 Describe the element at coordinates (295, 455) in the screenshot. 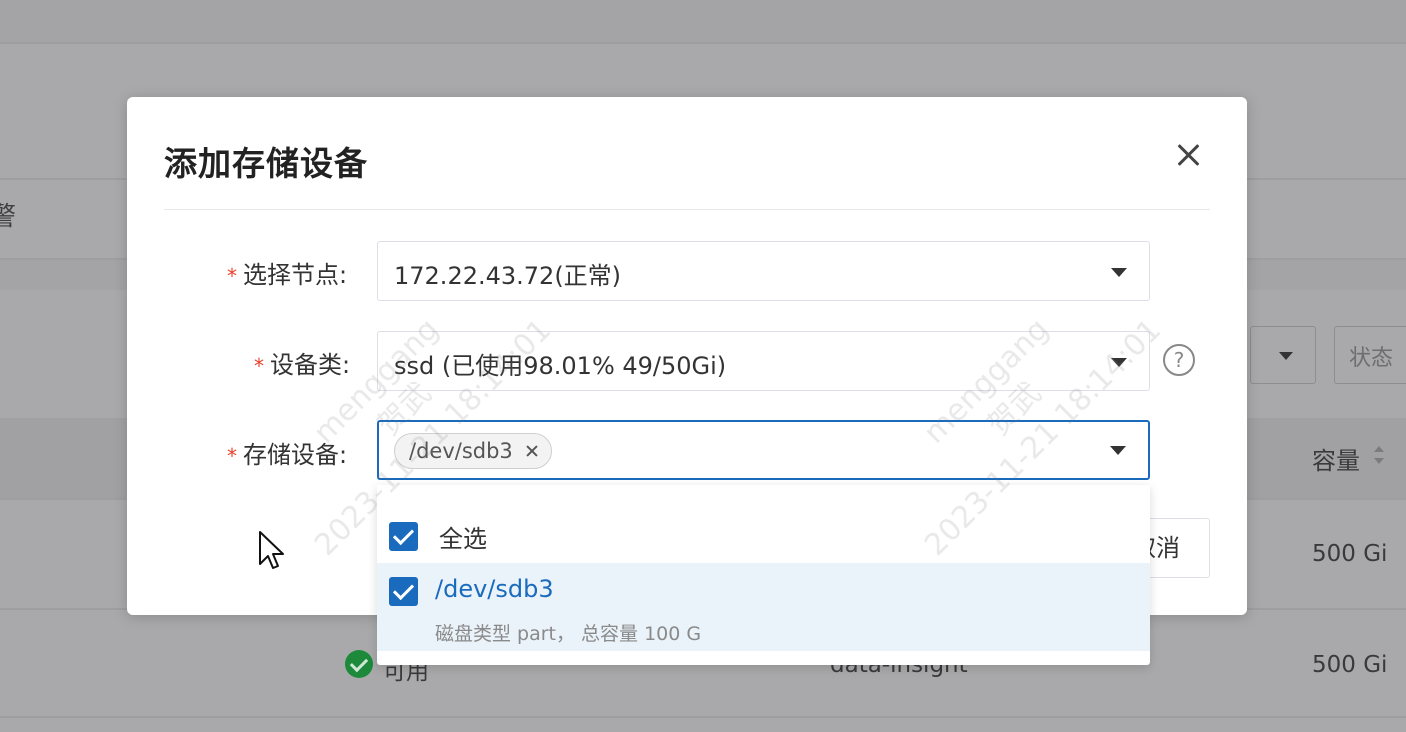

I see `storage-device-label-text: 存储设备:` at that location.